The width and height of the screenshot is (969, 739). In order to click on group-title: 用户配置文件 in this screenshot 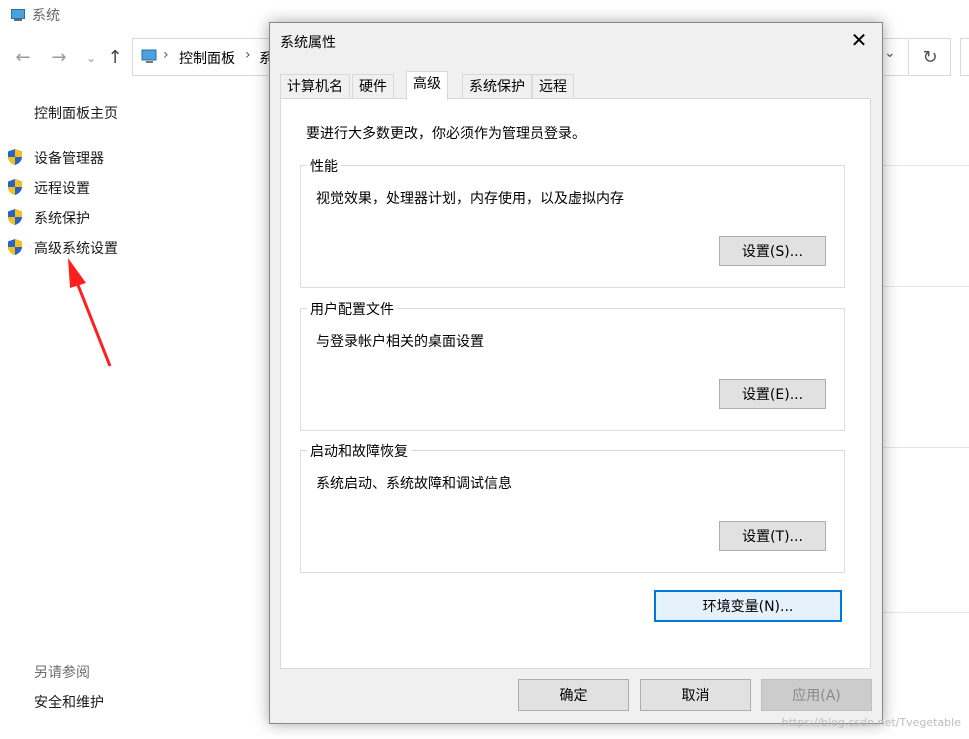, I will do `click(352, 309)`.